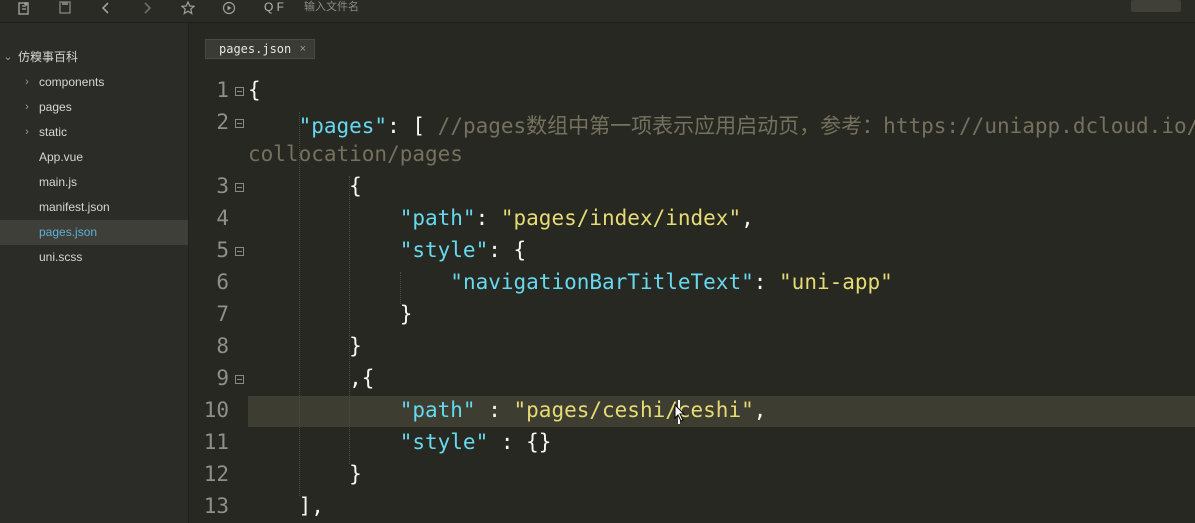  What do you see at coordinates (216, 506) in the screenshot?
I see `line-number: 13` at bounding box center [216, 506].